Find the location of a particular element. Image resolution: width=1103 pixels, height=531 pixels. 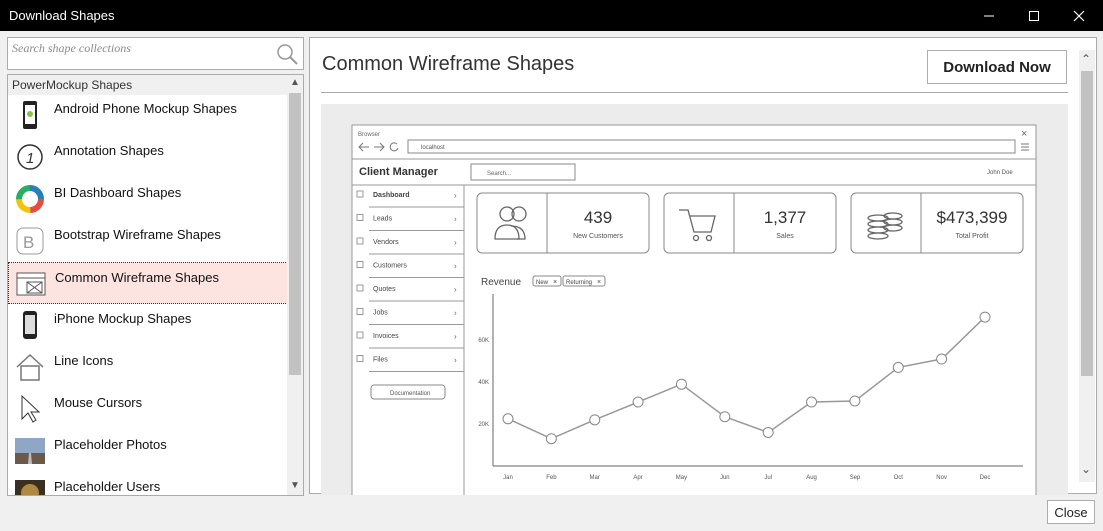

list-item: 1 Annotation Shapes is located at coordinates (148, 157).